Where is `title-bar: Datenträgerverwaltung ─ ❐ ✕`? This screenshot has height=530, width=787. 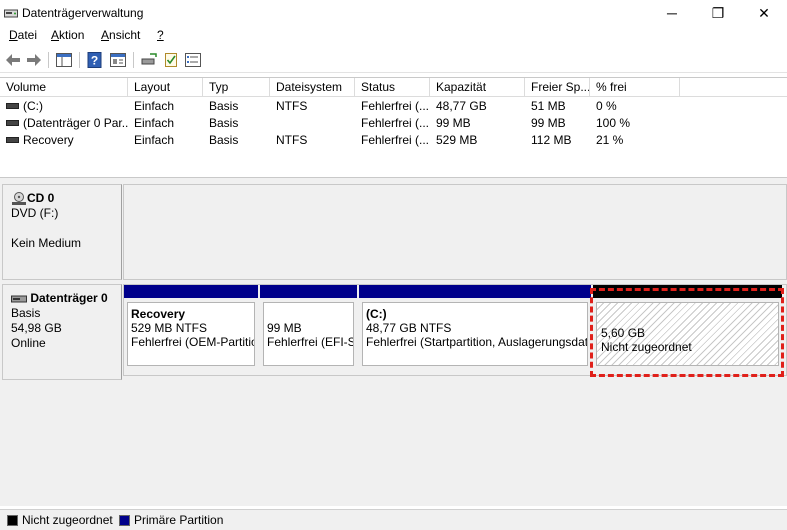
title-bar: Datenträgerverwaltung ─ ❐ ✕ is located at coordinates (393, 13).